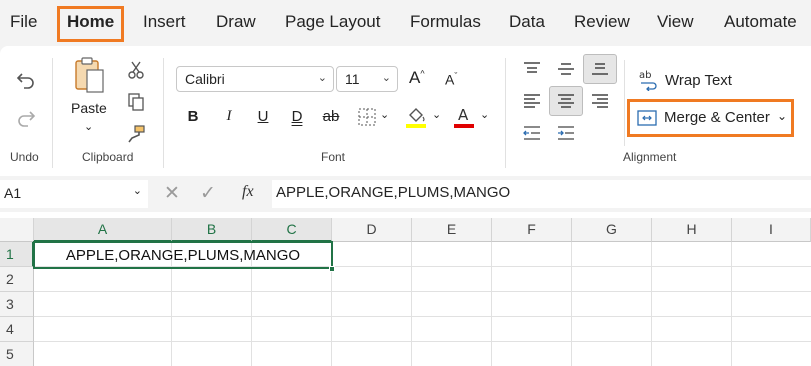 The width and height of the screenshot is (811, 366). I want to click on font-size-value: 11, so click(352, 79).